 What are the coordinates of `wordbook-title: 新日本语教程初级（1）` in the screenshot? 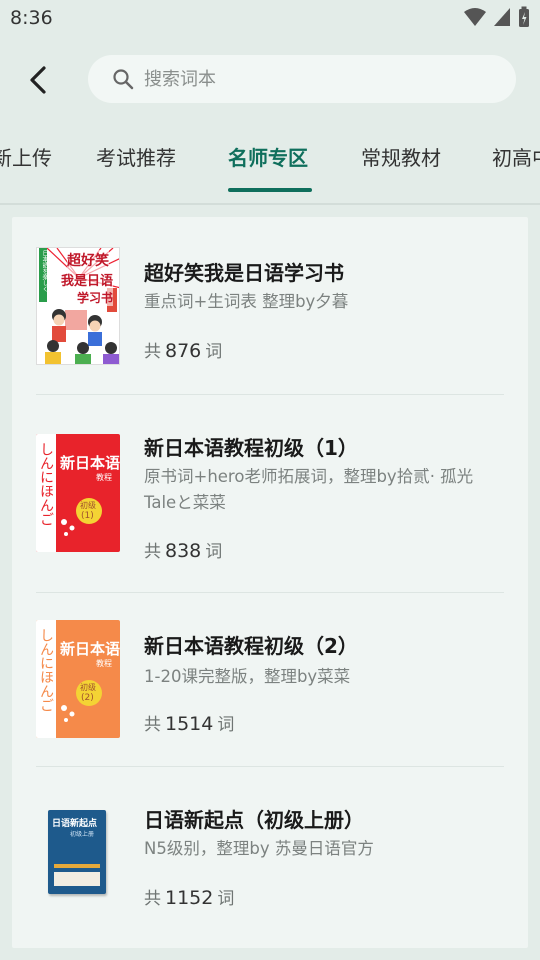 It's located at (251, 448).